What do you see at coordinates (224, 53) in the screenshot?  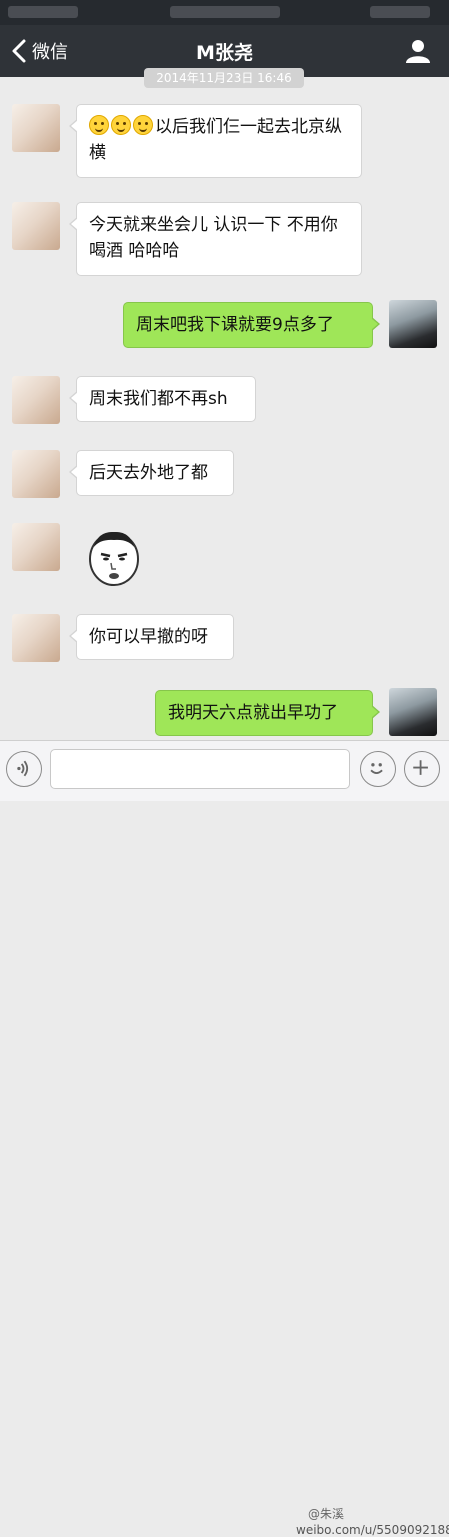 I see `chat-title: M张尧` at bounding box center [224, 53].